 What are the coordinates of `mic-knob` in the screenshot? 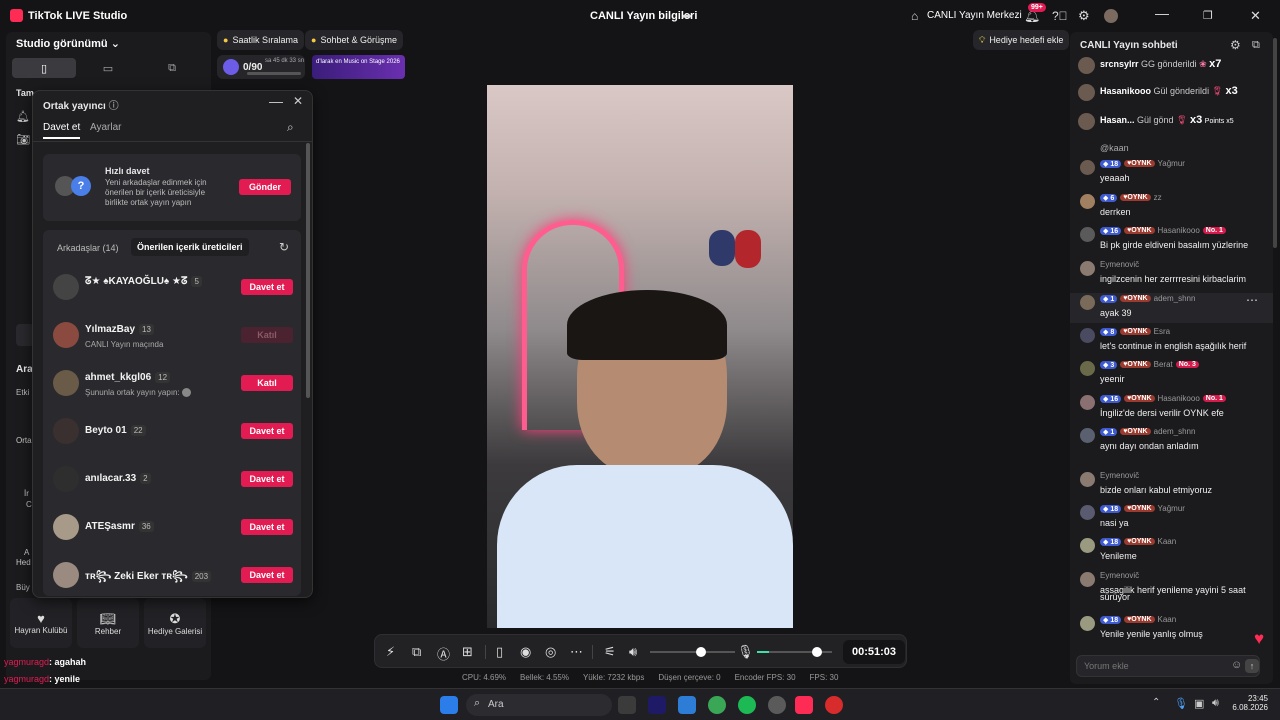 It's located at (817, 652).